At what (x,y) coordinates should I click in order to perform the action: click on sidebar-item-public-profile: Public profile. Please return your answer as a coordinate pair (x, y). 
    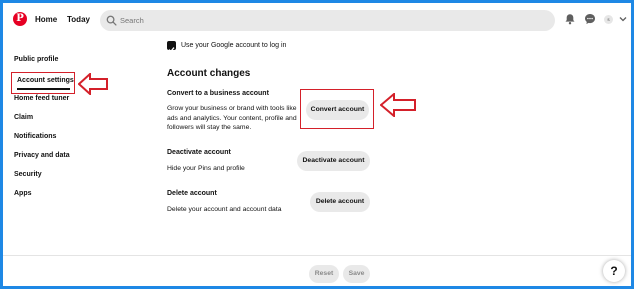
    Looking at the image, I should click on (36, 59).